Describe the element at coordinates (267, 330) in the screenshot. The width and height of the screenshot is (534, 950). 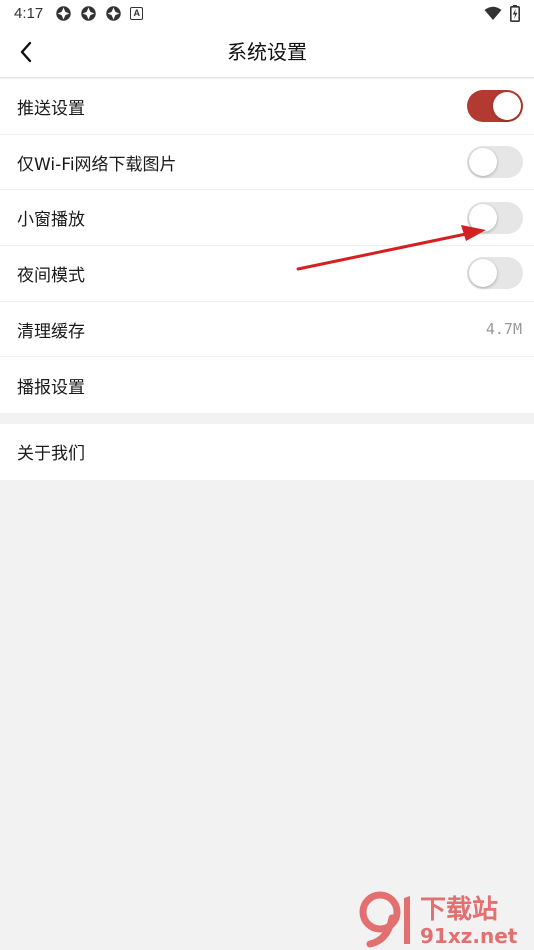
I see `settings-row-clear-cache: 清理缓存 4.7M` at that location.